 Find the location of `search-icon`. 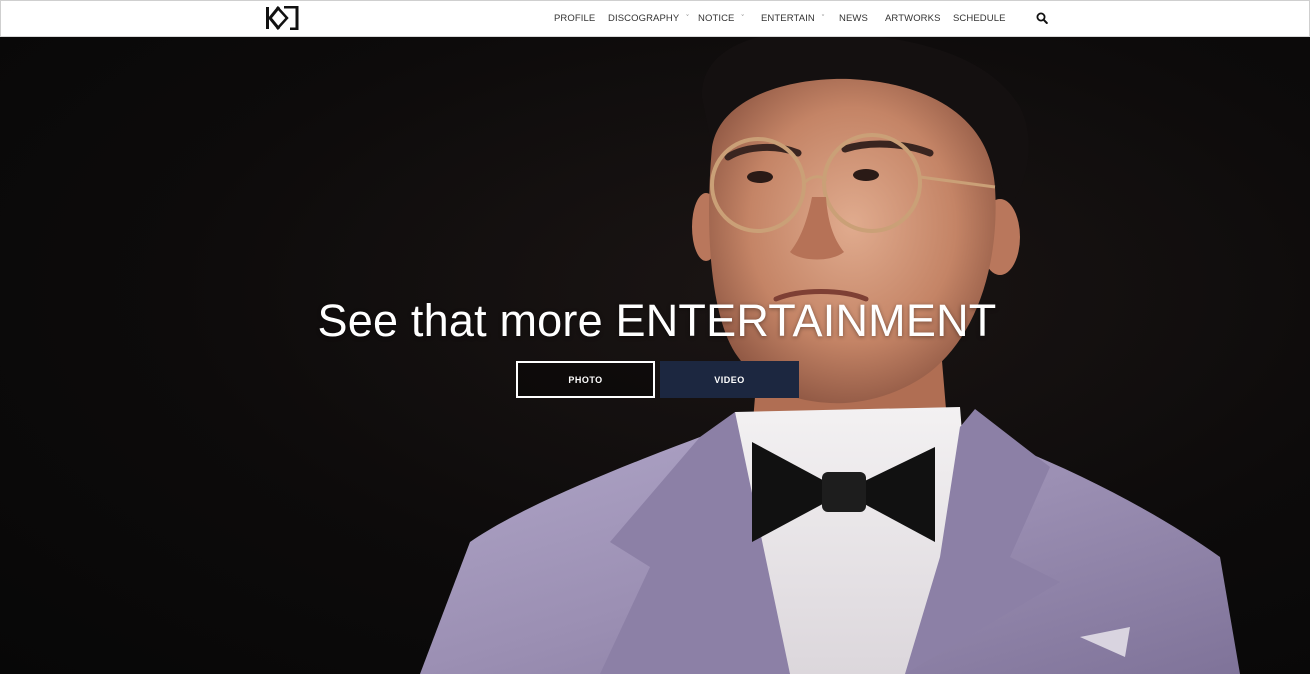

search-icon is located at coordinates (1042, 18).